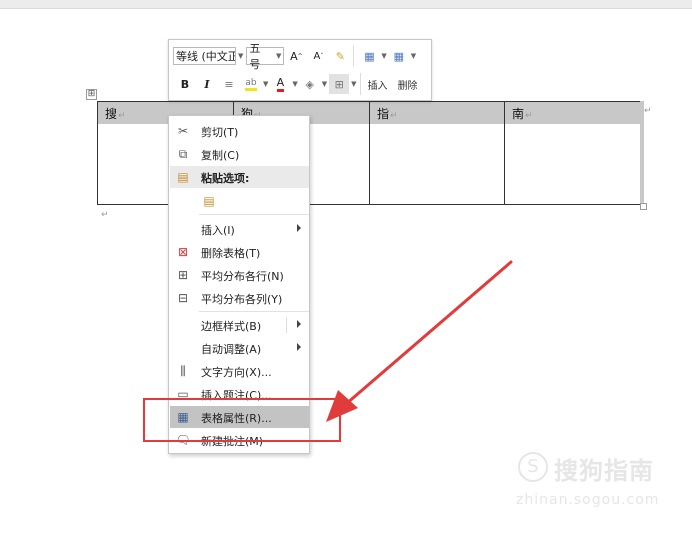  I want to click on font-color-icon: A, so click(280, 84).